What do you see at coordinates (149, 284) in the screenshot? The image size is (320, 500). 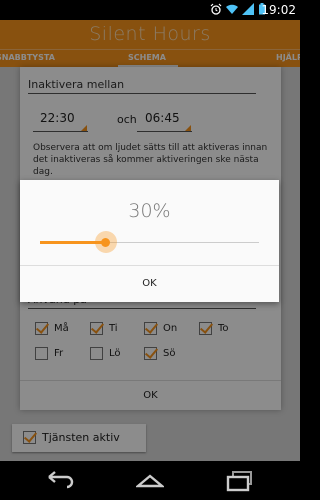 I see `volume-ok-button: OK` at bounding box center [149, 284].